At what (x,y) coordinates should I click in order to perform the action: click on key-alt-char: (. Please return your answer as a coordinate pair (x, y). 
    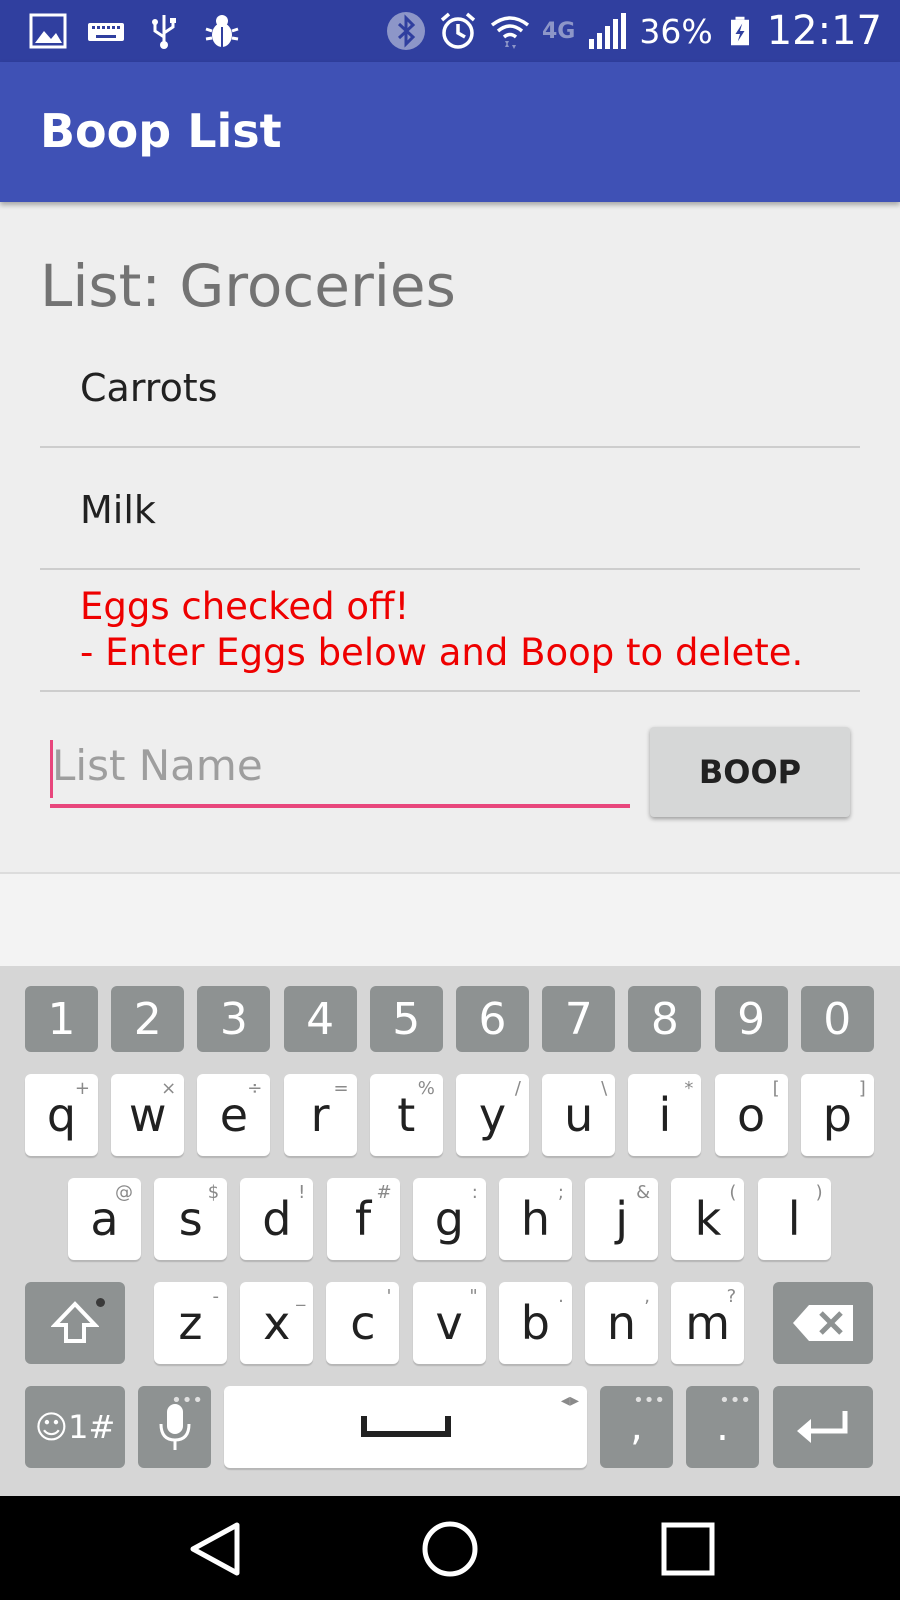
    Looking at the image, I should click on (733, 1192).